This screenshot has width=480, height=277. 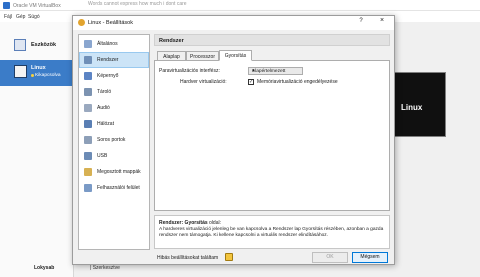 What do you see at coordinates (81, 22) in the screenshot?
I see `settings-gear-icon` at bounding box center [81, 22].